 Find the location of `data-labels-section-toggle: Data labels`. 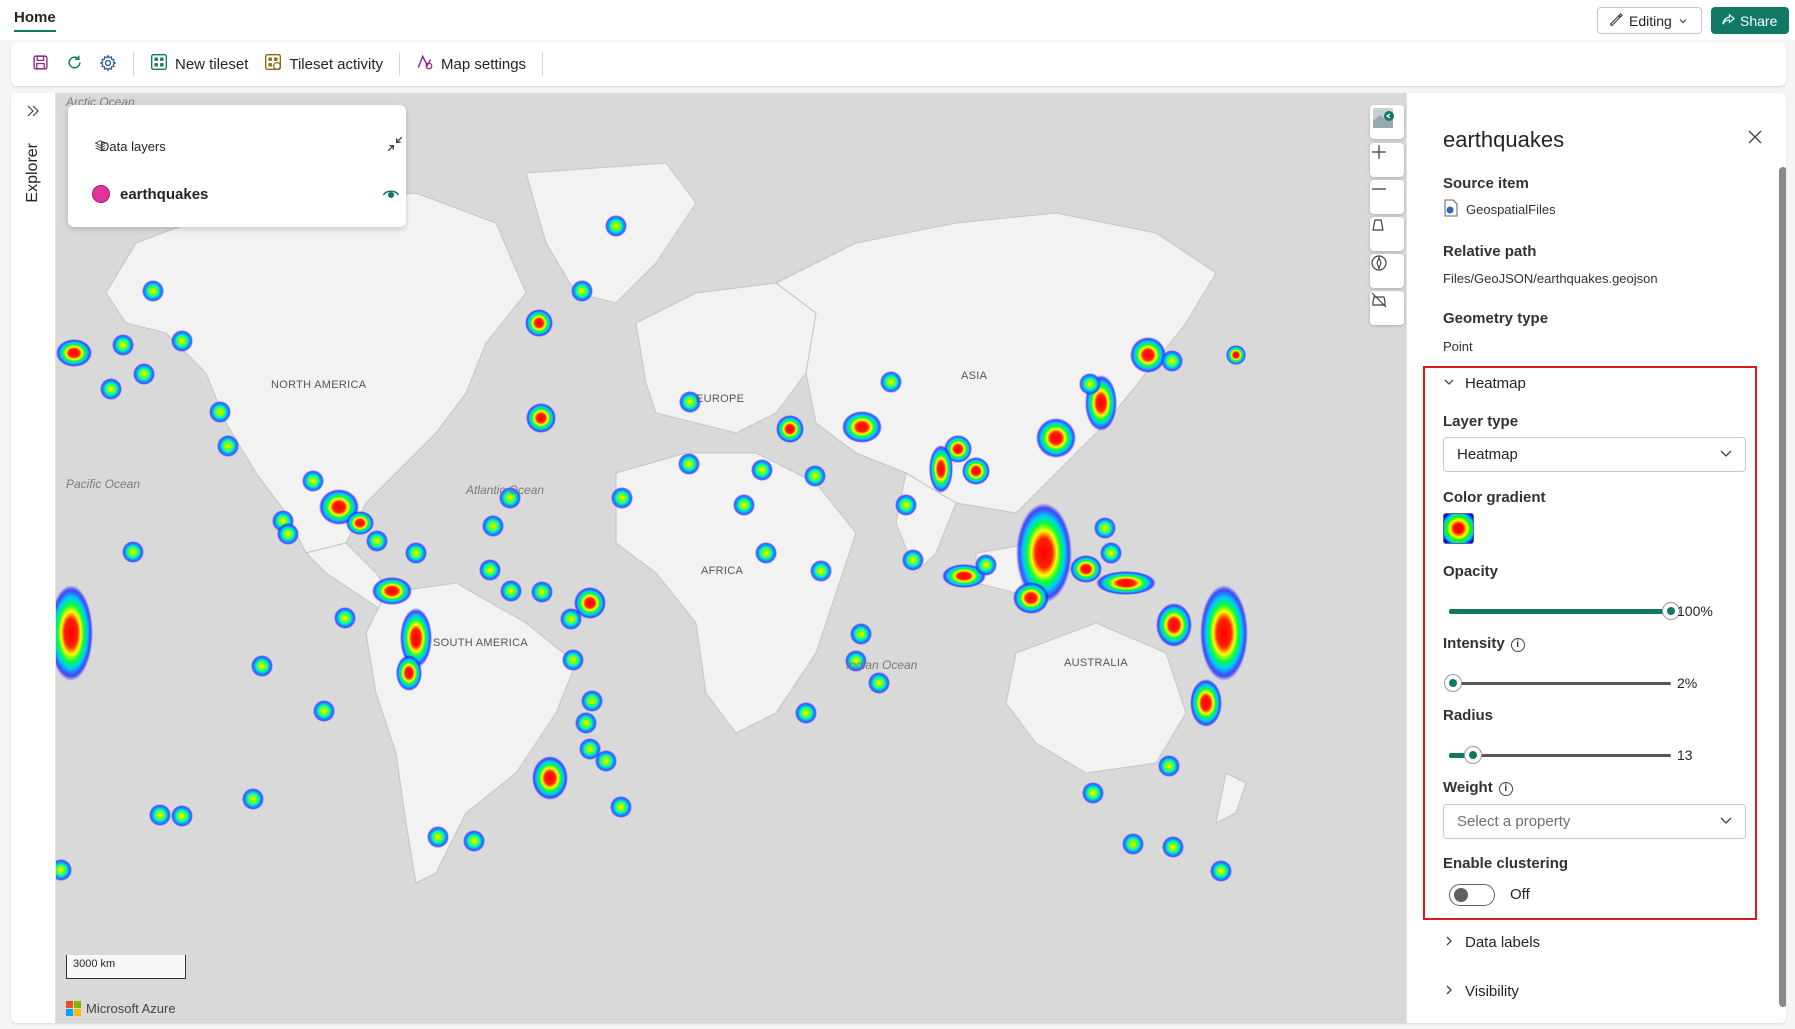

data-labels-section-toggle: Data labels is located at coordinates (1491, 942).